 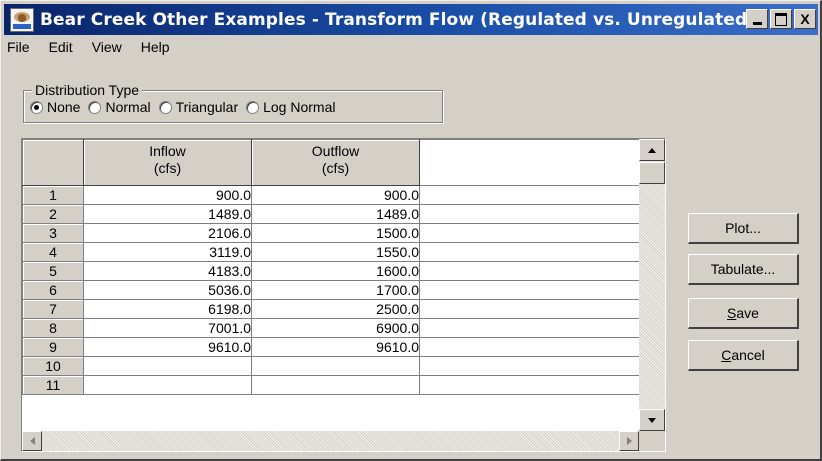 I want to click on row-header: 10, so click(x=53, y=366).